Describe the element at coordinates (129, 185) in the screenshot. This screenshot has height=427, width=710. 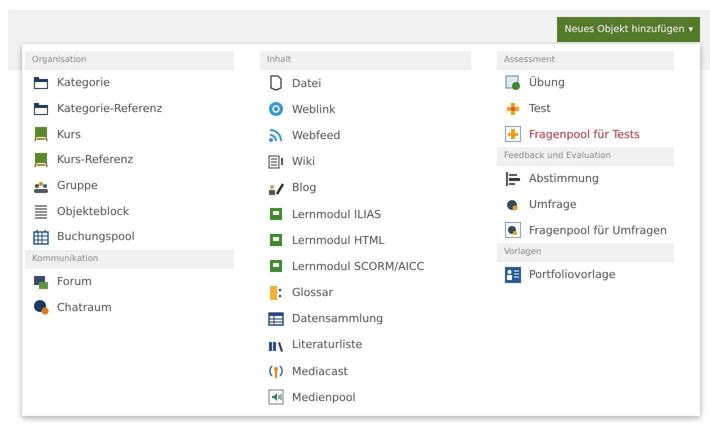
I see `menu-item: Gruppe` at that location.